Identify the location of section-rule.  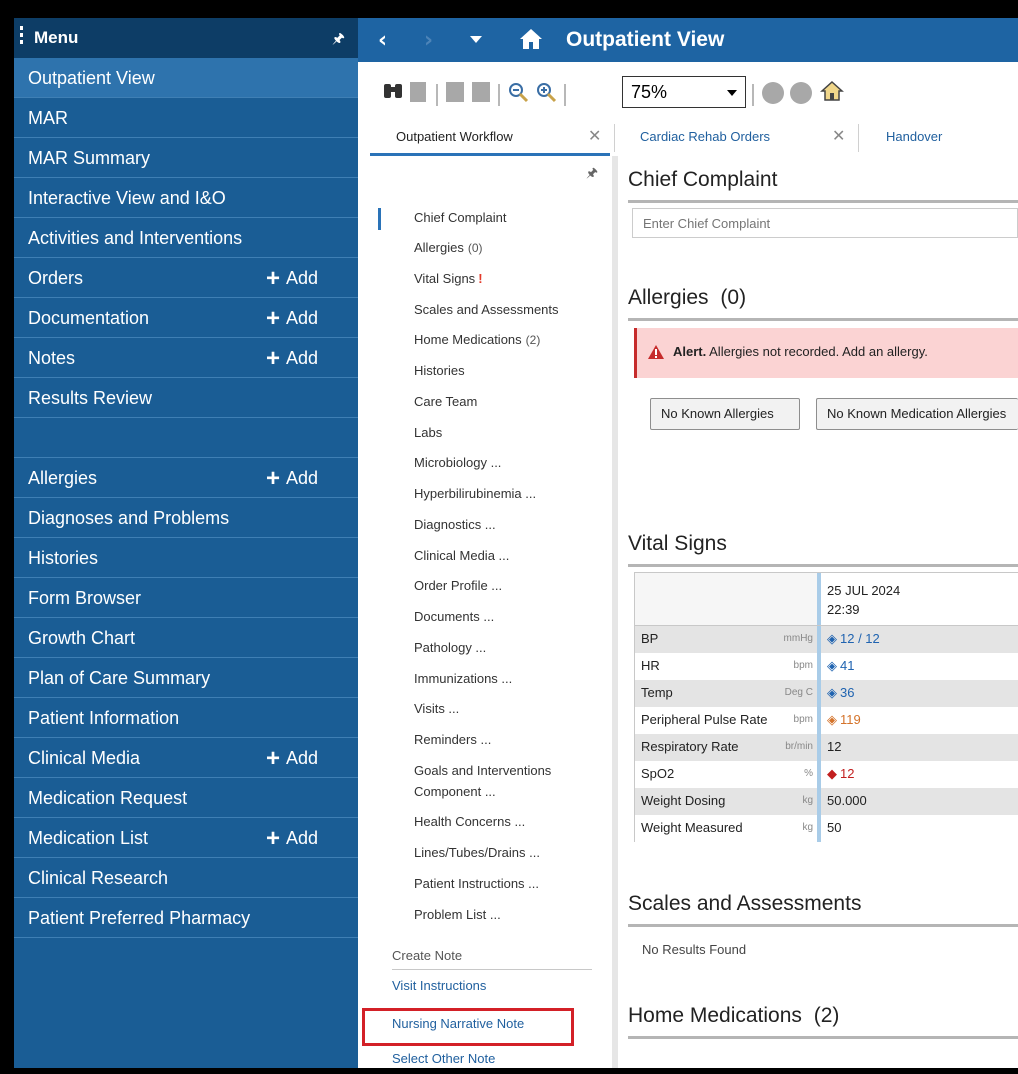
(823, 565).